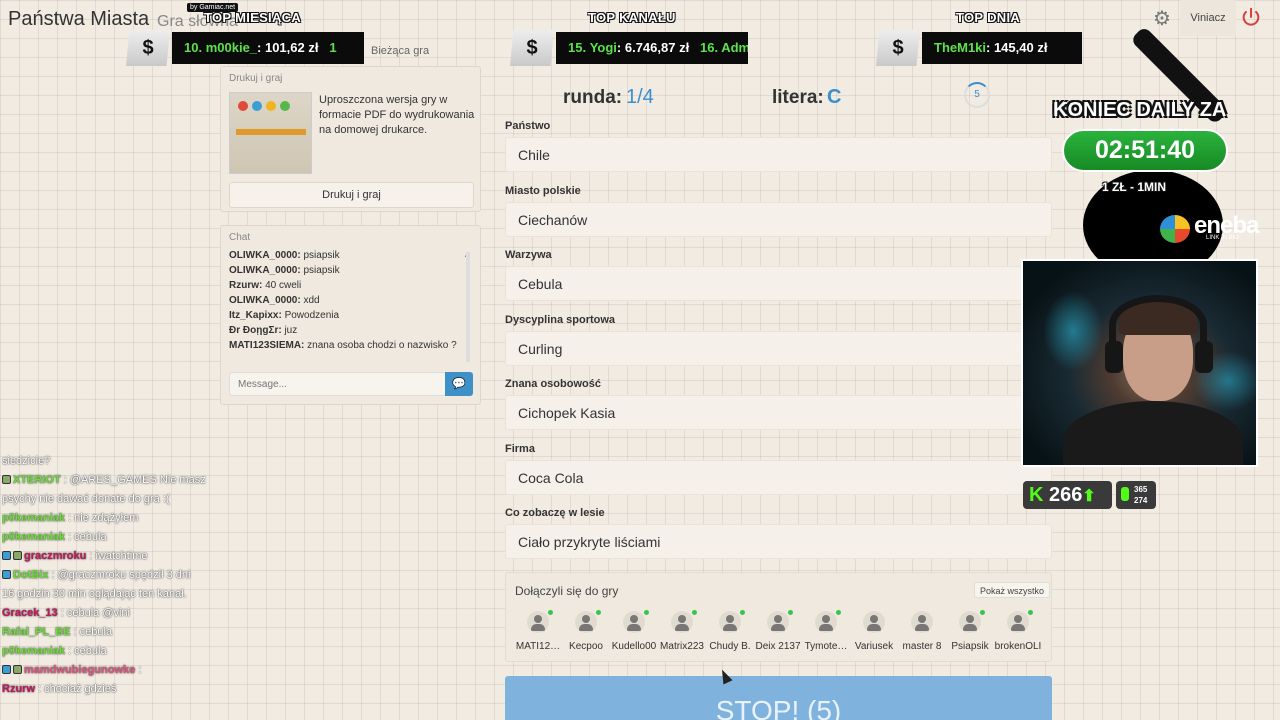 Image resolution: width=1280 pixels, height=720 pixels. Describe the element at coordinates (874, 646) in the screenshot. I see `player-name: Variusek` at that location.